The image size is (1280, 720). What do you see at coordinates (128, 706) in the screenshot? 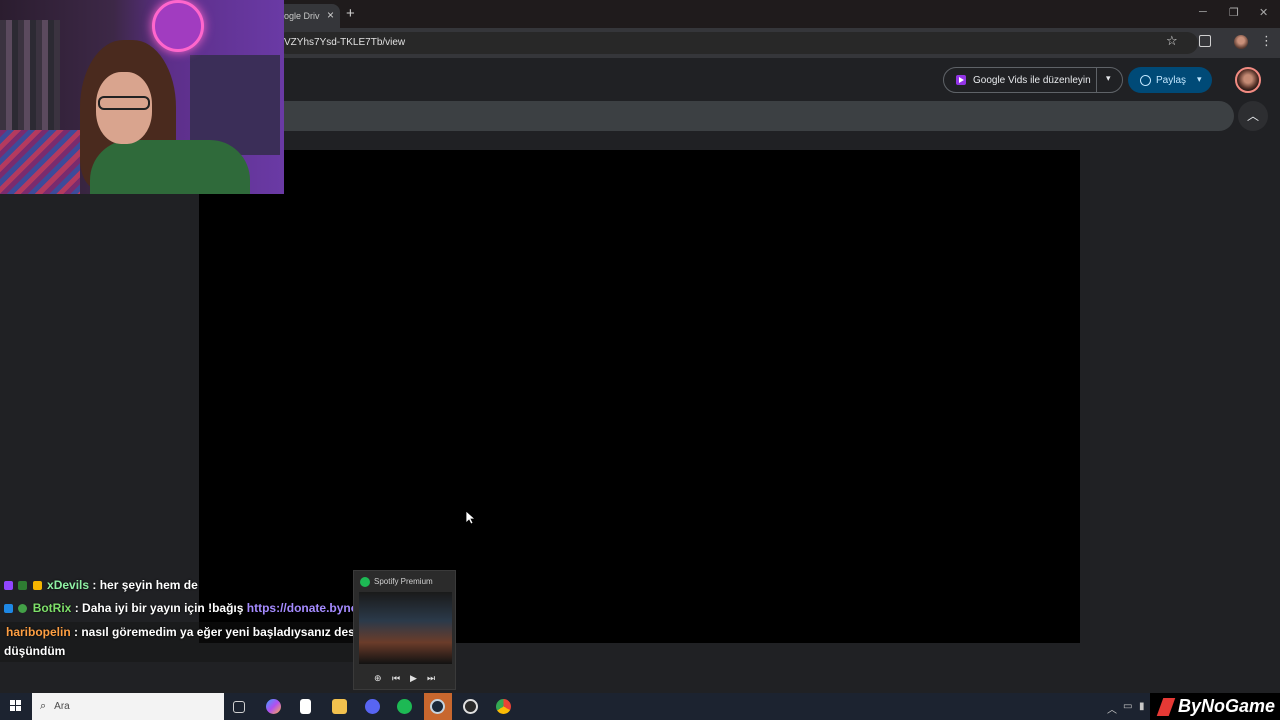
I see `taskbar-search-box: ⌕ Ara` at bounding box center [128, 706].